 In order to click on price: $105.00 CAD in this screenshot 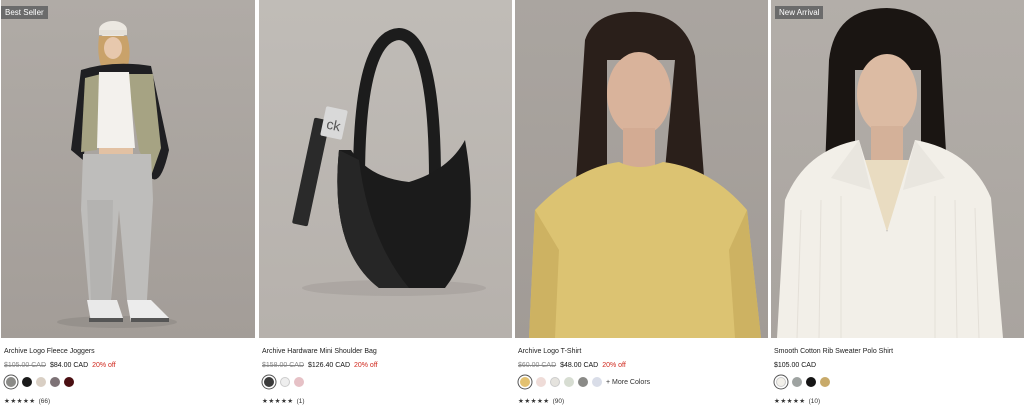, I will do `click(795, 365)`.